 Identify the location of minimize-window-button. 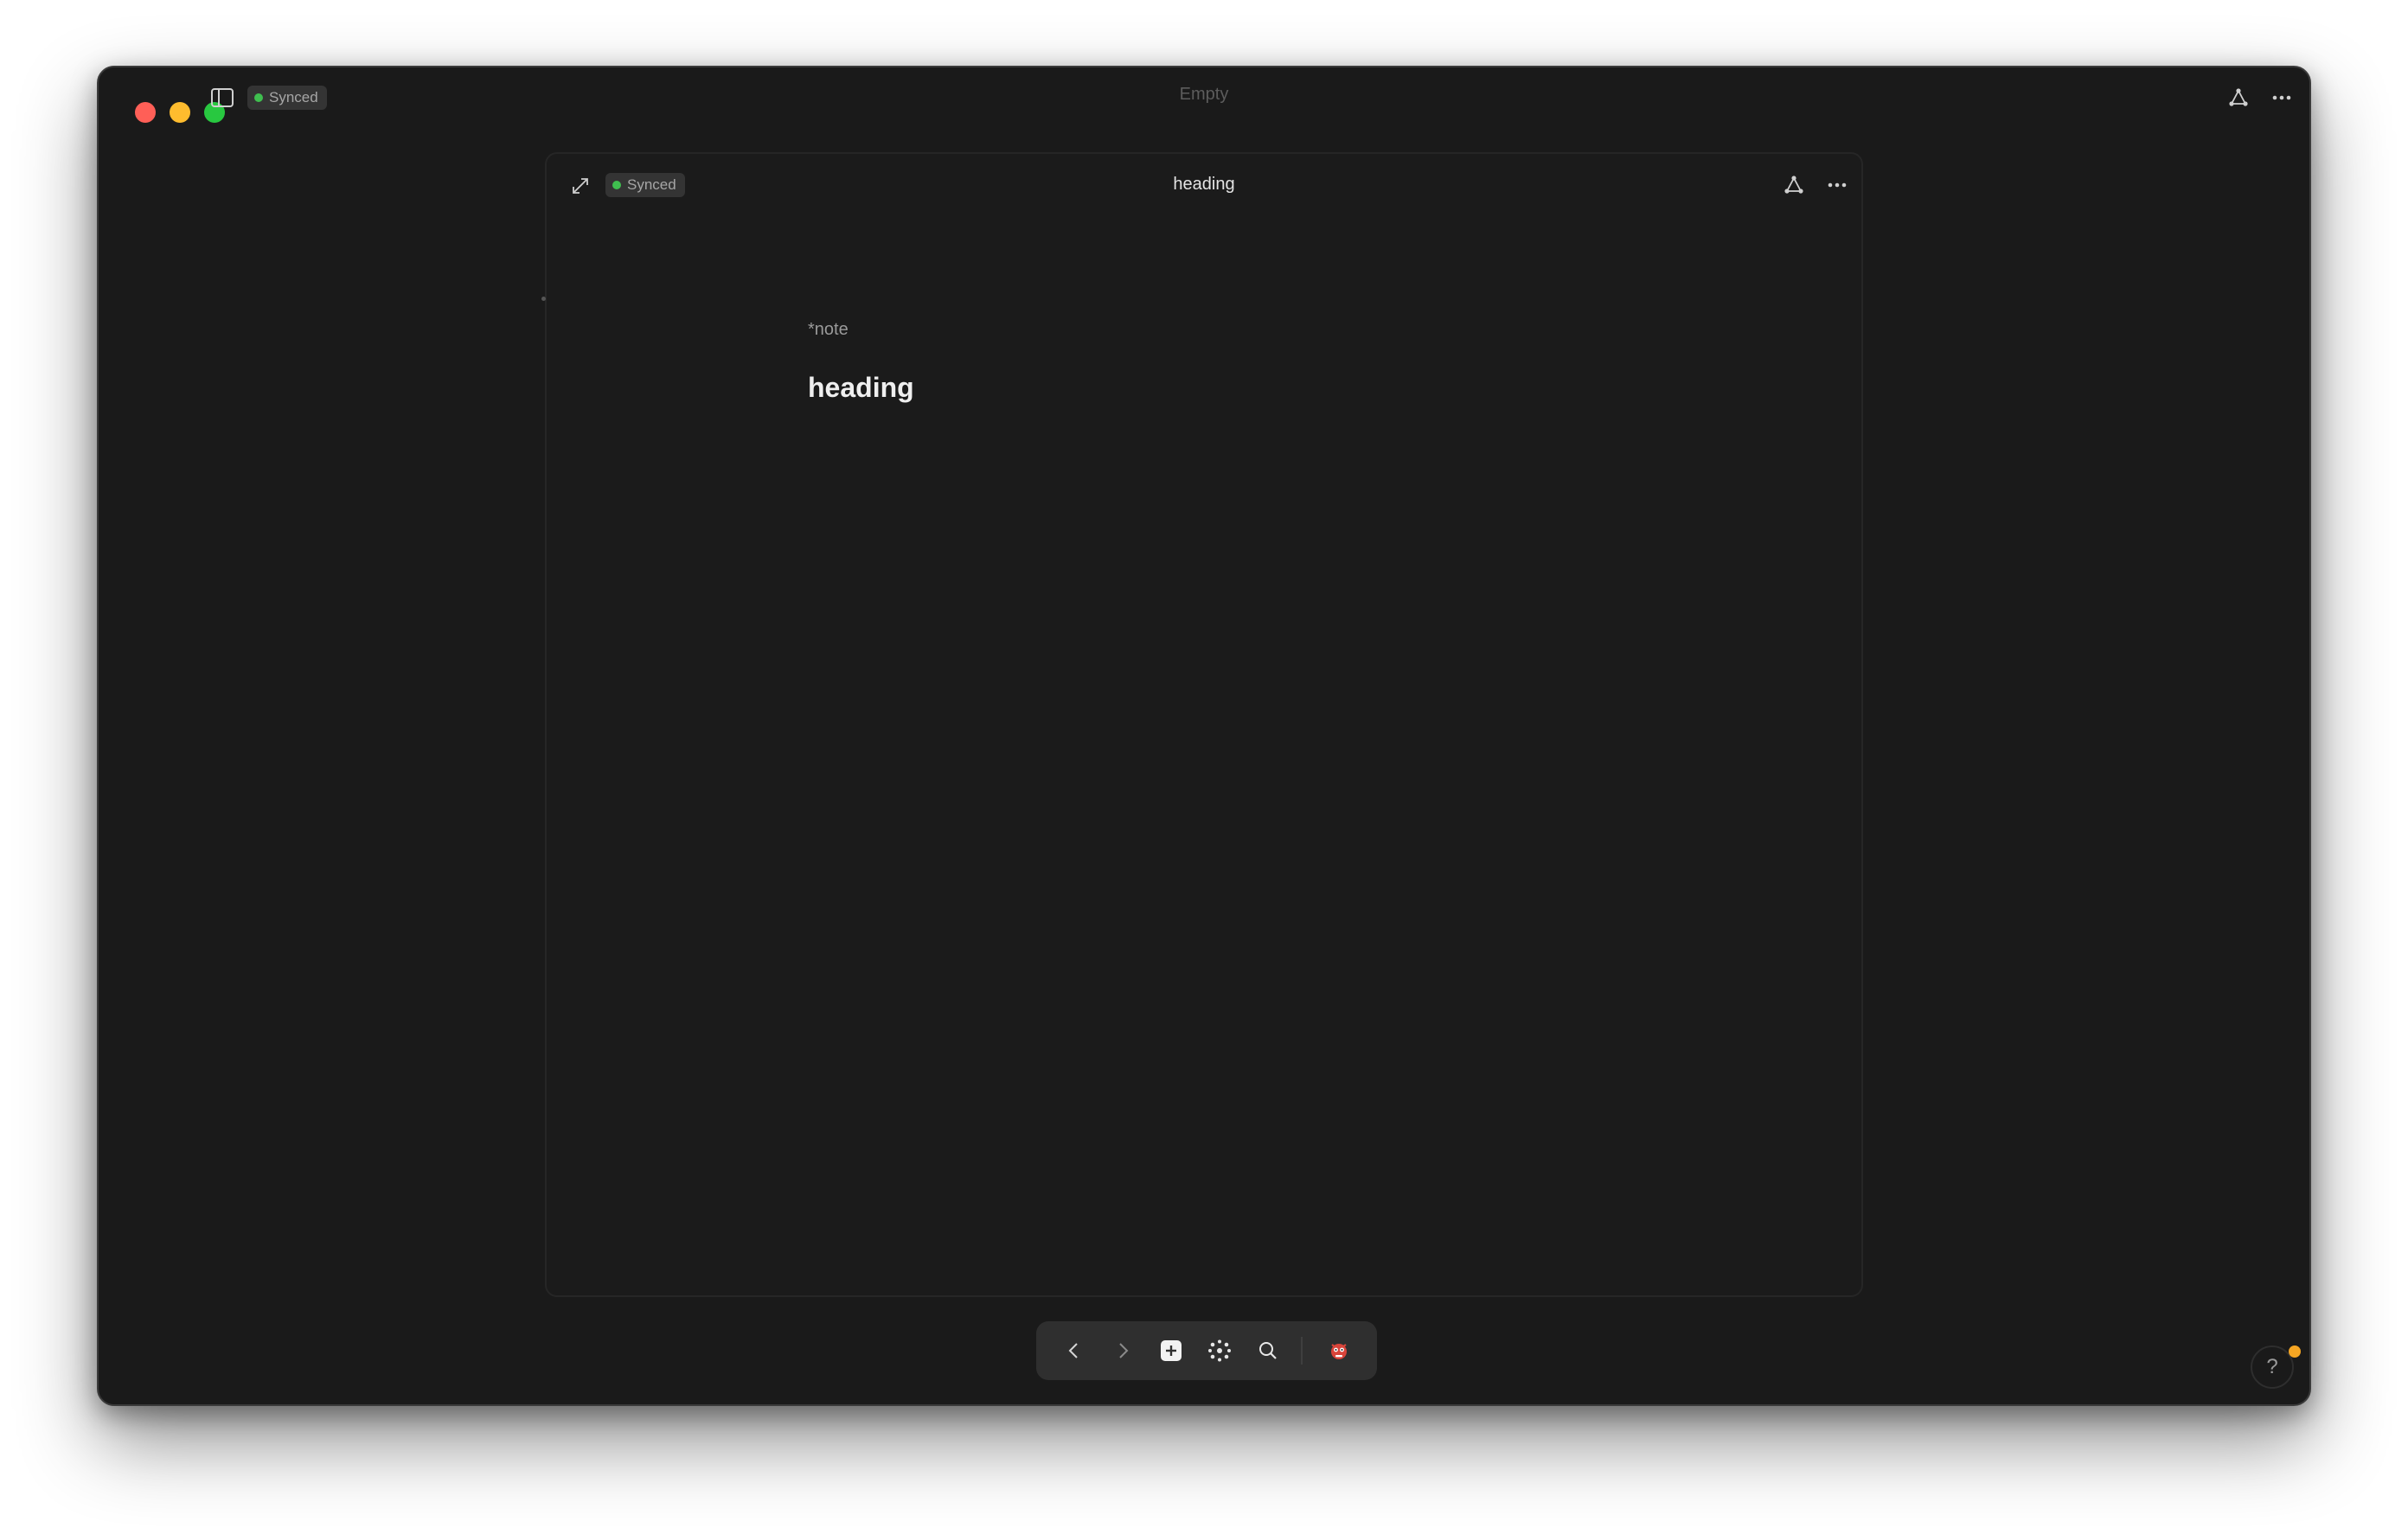
(180, 113).